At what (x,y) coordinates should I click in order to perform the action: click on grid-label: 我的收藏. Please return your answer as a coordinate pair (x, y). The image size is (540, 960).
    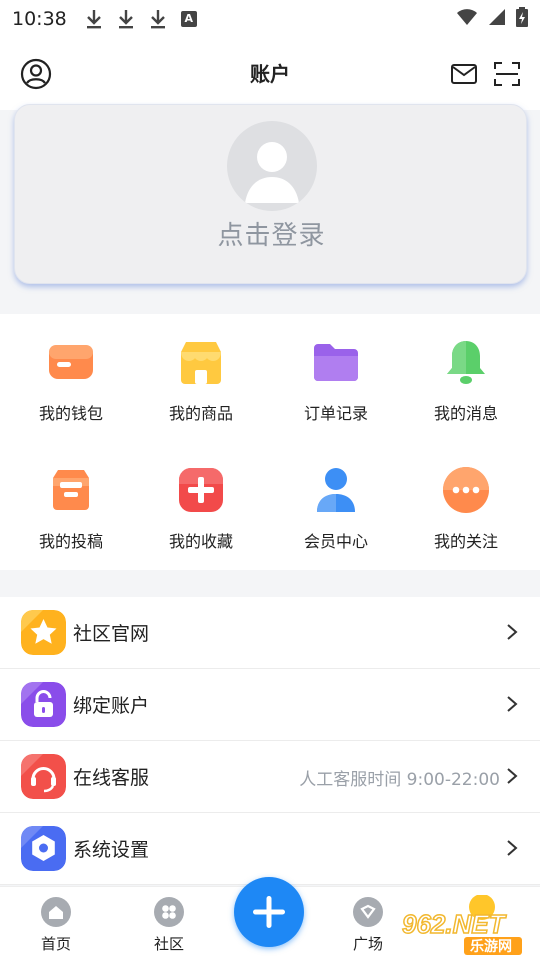
    Looking at the image, I should click on (200, 541).